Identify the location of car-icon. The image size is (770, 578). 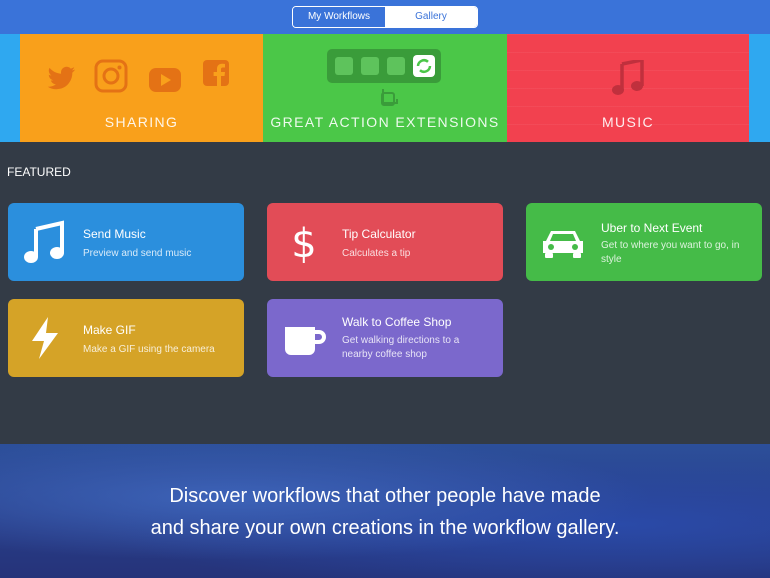
(563, 244).